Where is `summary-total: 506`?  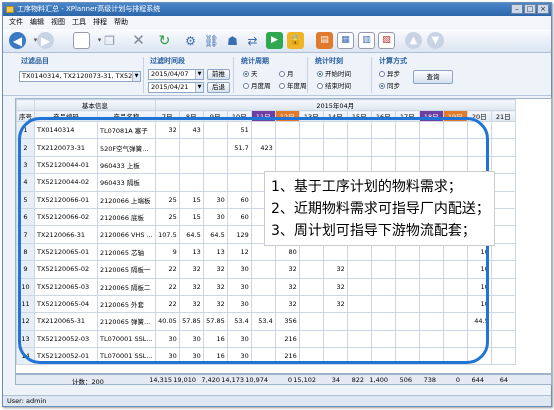 summary-total: 506 is located at coordinates (405, 380).